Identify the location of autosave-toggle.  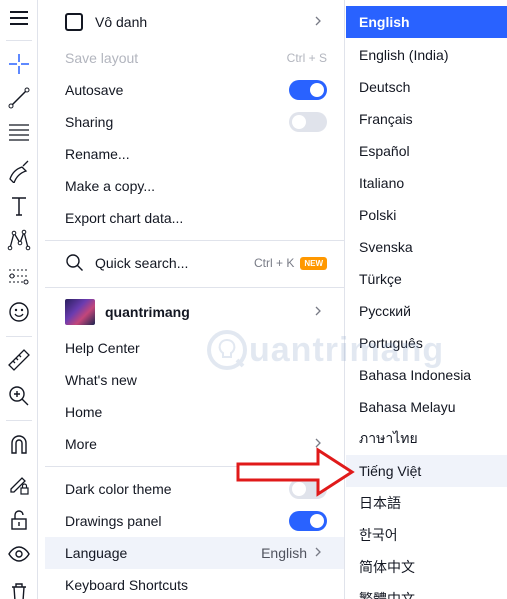
(308, 90).